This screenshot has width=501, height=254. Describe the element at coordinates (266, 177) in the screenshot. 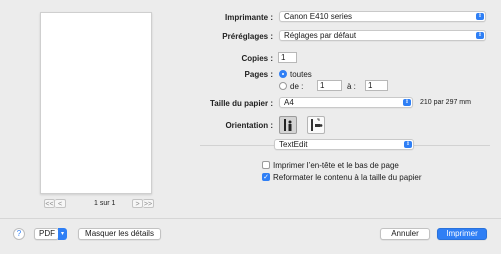

I see `rewrap-contents-checkbox: ✓` at that location.